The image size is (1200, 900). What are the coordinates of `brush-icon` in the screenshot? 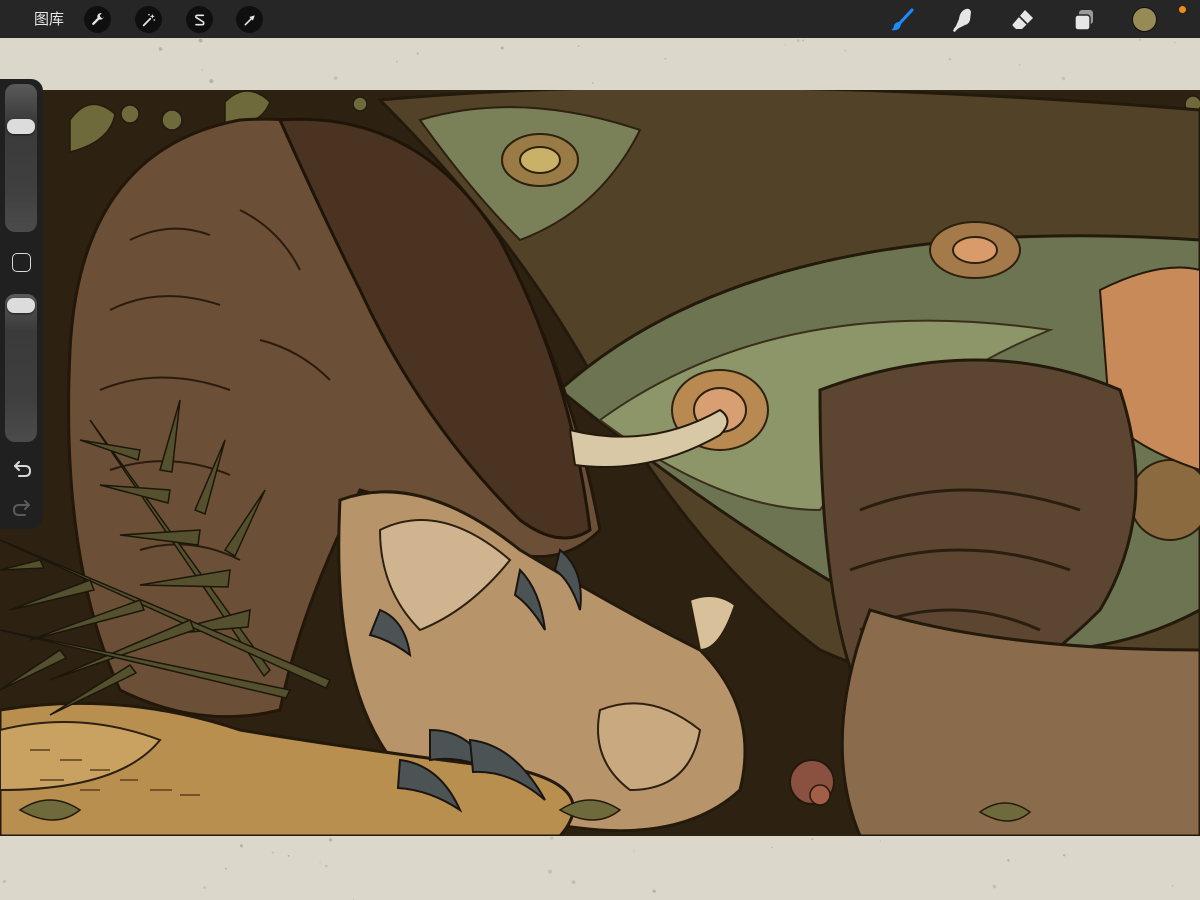 It's located at (902, 19).